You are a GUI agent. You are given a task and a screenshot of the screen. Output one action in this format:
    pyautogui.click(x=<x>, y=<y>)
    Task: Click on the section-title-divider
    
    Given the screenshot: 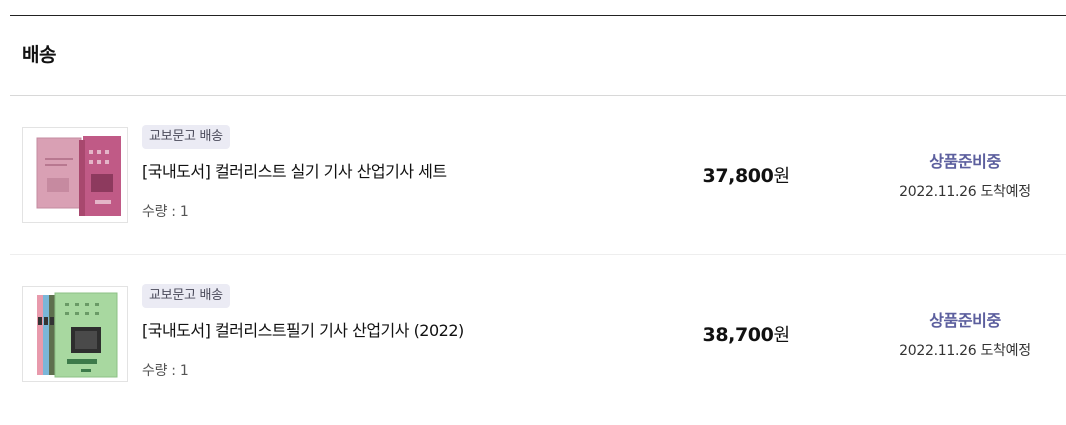 What is the action you would take?
    pyautogui.click(x=538, y=95)
    